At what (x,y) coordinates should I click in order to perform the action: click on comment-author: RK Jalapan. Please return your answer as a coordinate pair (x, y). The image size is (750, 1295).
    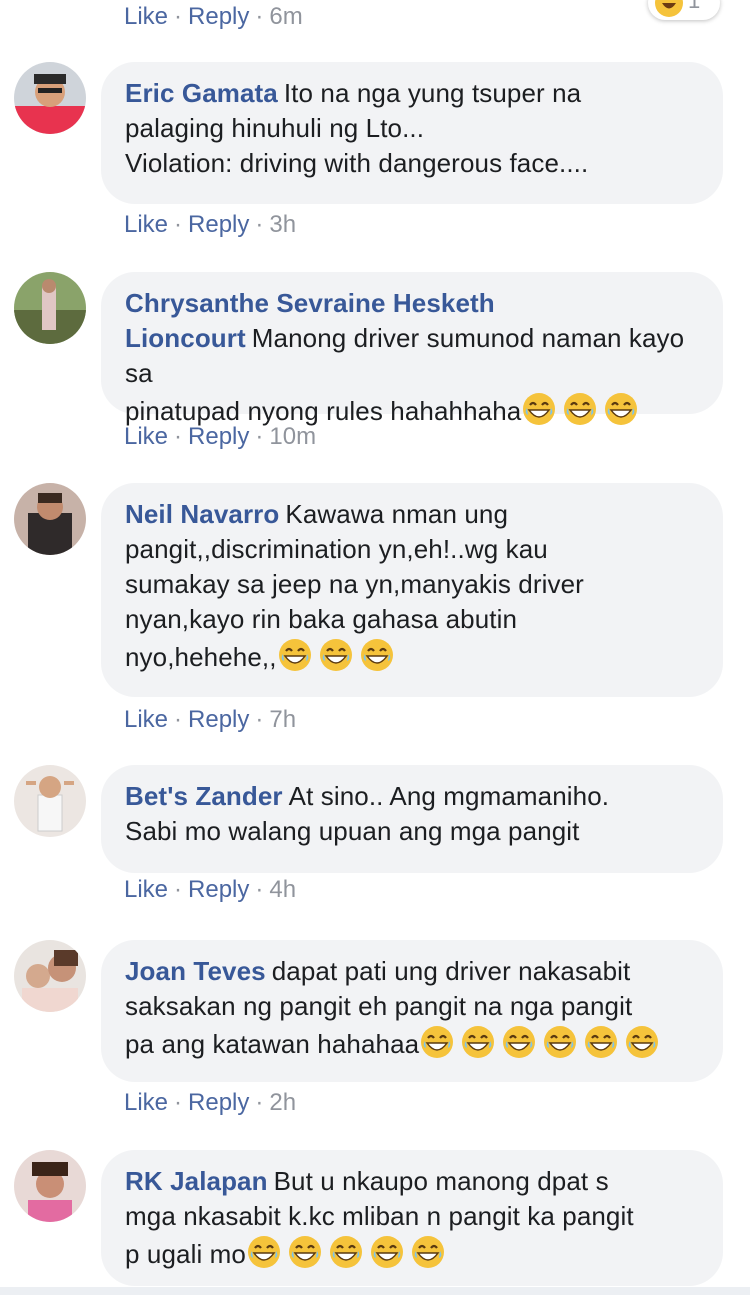
    Looking at the image, I should click on (196, 1181).